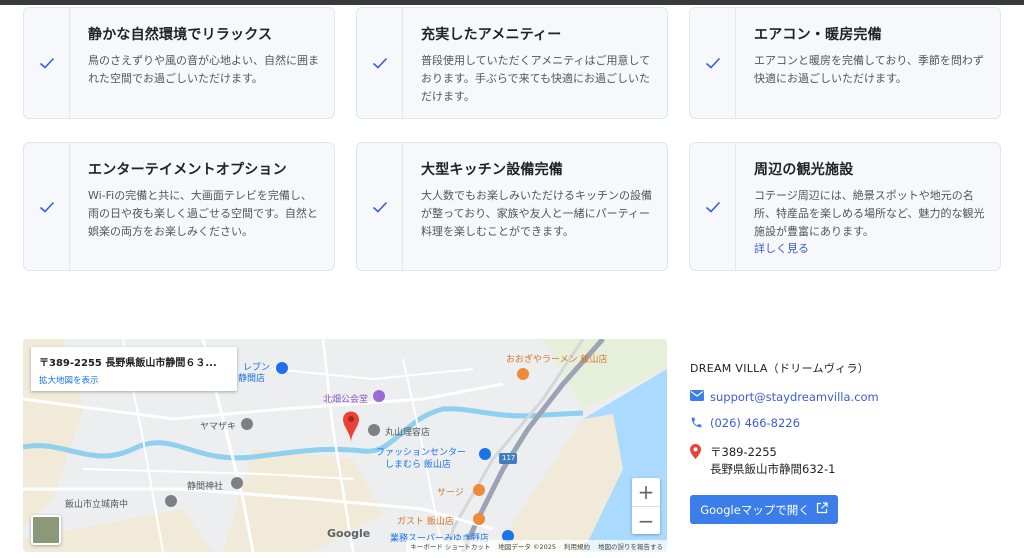 The image size is (1024, 558). What do you see at coordinates (346, 400) in the screenshot?
I see `map-label-kitahata: 北畑公会堂` at bounding box center [346, 400].